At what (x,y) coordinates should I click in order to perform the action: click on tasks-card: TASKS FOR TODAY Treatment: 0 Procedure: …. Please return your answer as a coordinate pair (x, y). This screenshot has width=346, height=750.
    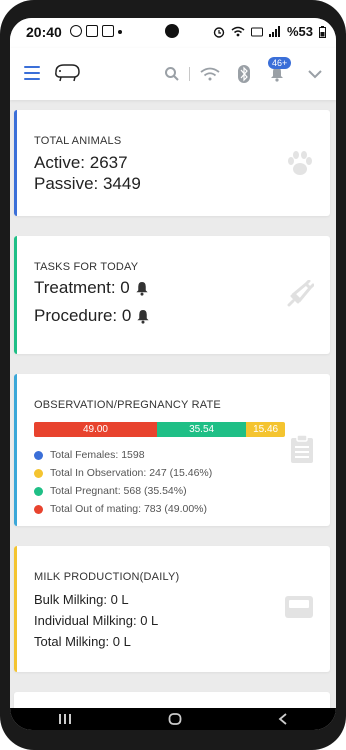
    Looking at the image, I should click on (172, 295).